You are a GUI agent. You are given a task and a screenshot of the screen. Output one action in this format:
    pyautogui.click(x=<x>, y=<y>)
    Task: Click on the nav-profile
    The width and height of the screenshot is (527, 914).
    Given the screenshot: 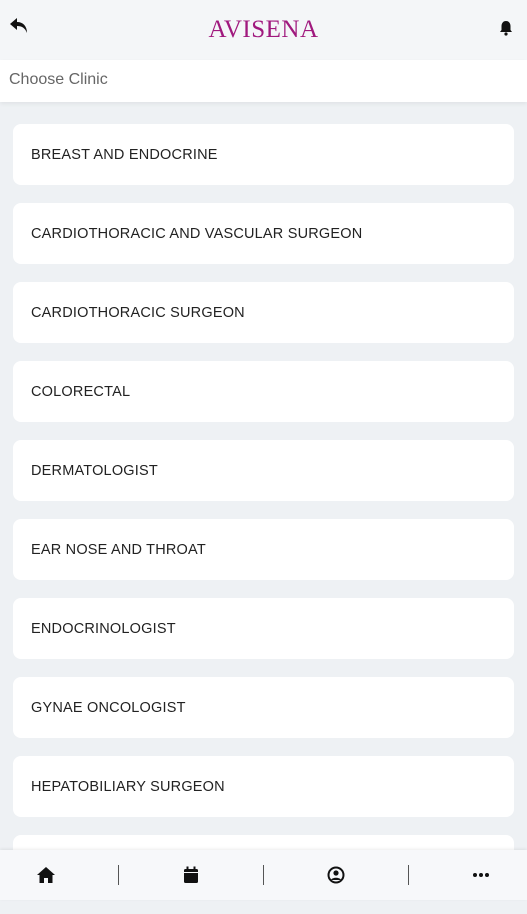 What is the action you would take?
    pyautogui.click(x=336, y=875)
    